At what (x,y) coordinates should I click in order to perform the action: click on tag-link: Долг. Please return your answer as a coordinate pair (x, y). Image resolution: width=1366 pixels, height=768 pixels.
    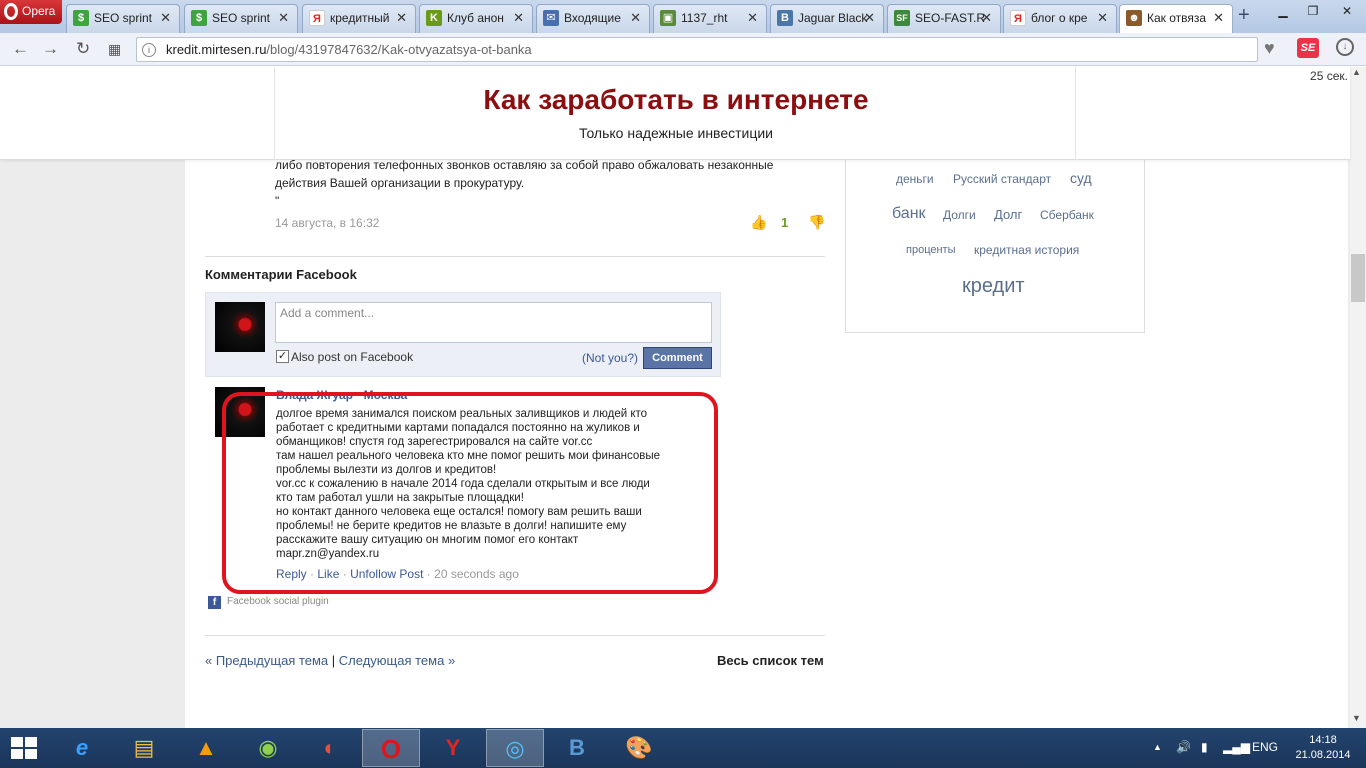
    Looking at the image, I should click on (1008, 214).